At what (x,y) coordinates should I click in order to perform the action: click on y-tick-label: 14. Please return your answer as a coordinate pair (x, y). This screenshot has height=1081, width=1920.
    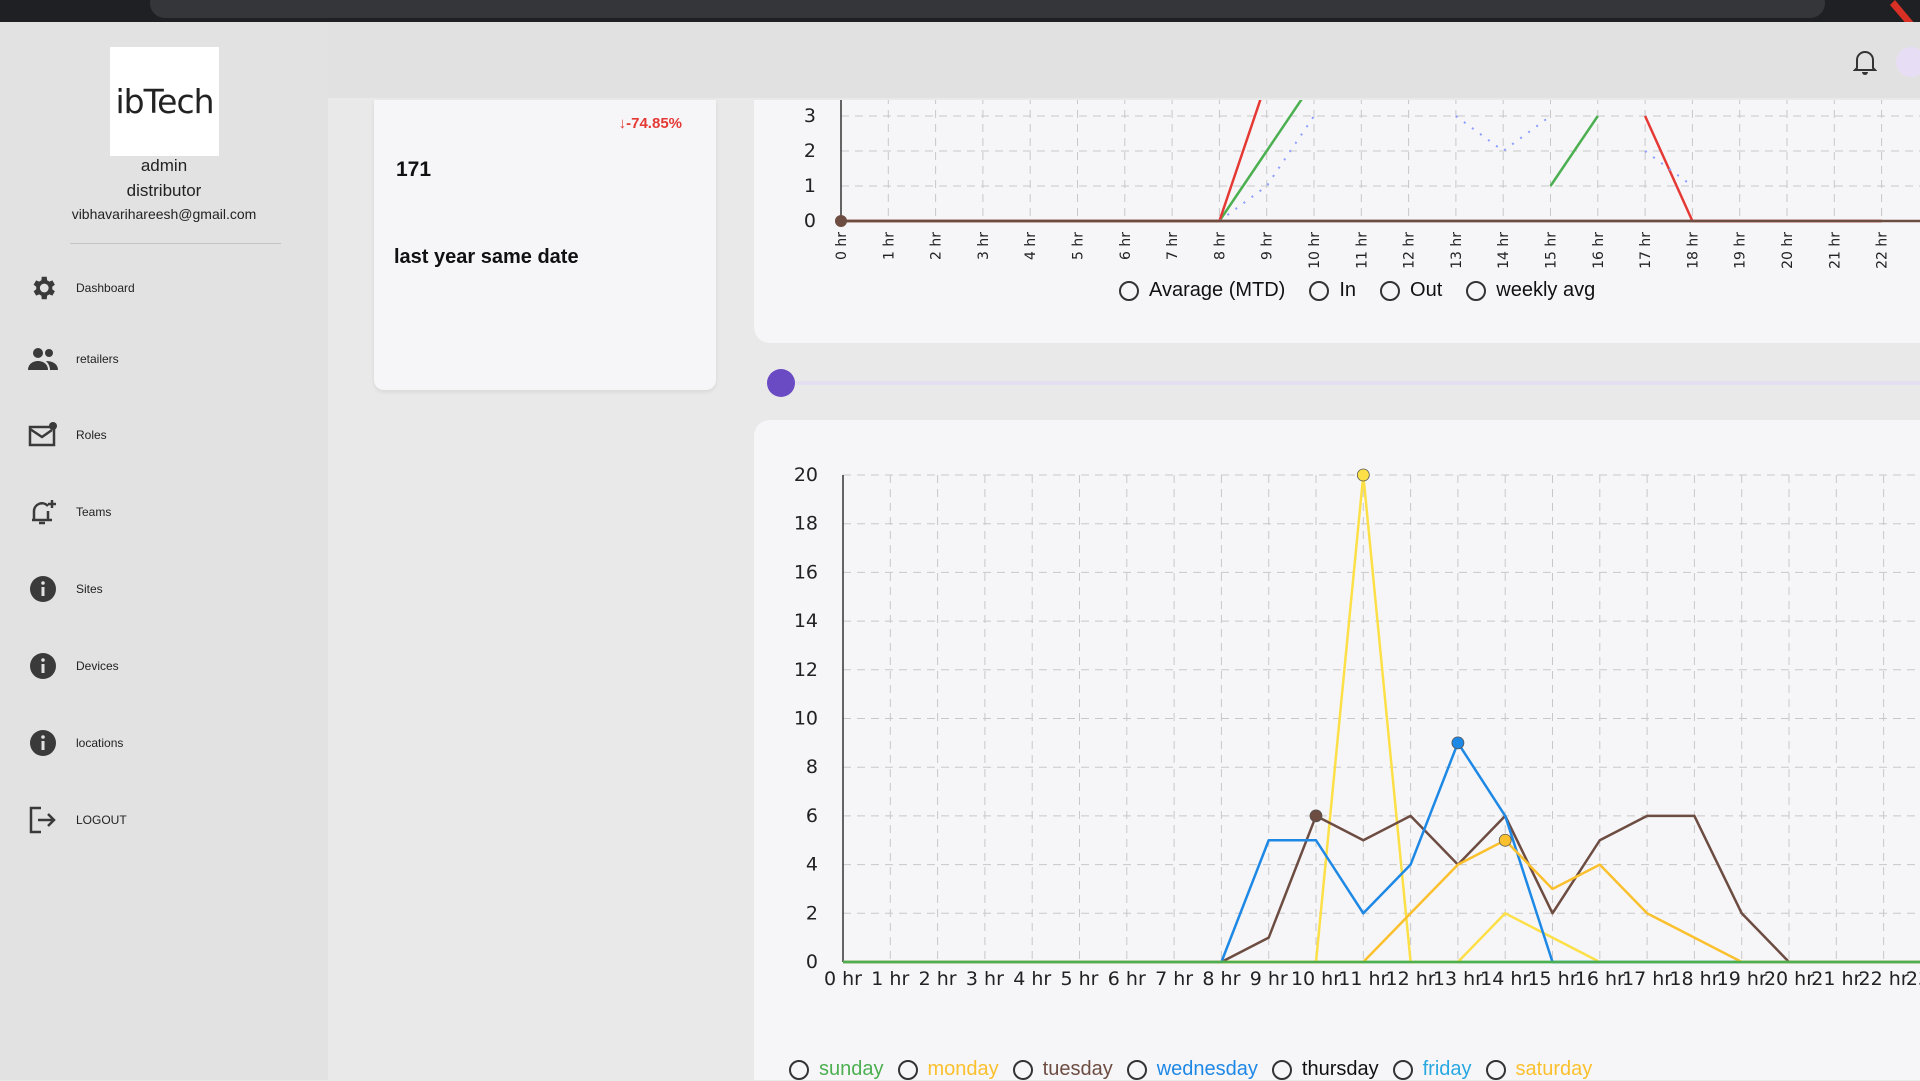
    Looking at the image, I should click on (806, 621).